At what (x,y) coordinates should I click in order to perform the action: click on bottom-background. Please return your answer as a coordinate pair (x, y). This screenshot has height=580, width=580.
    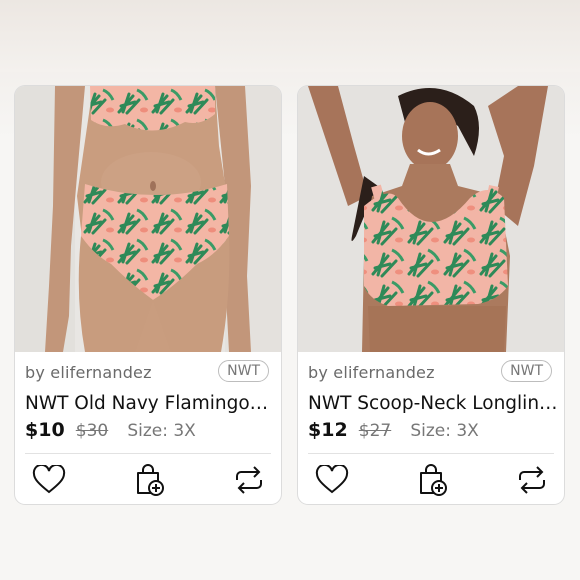
    Looking at the image, I should click on (290, 545).